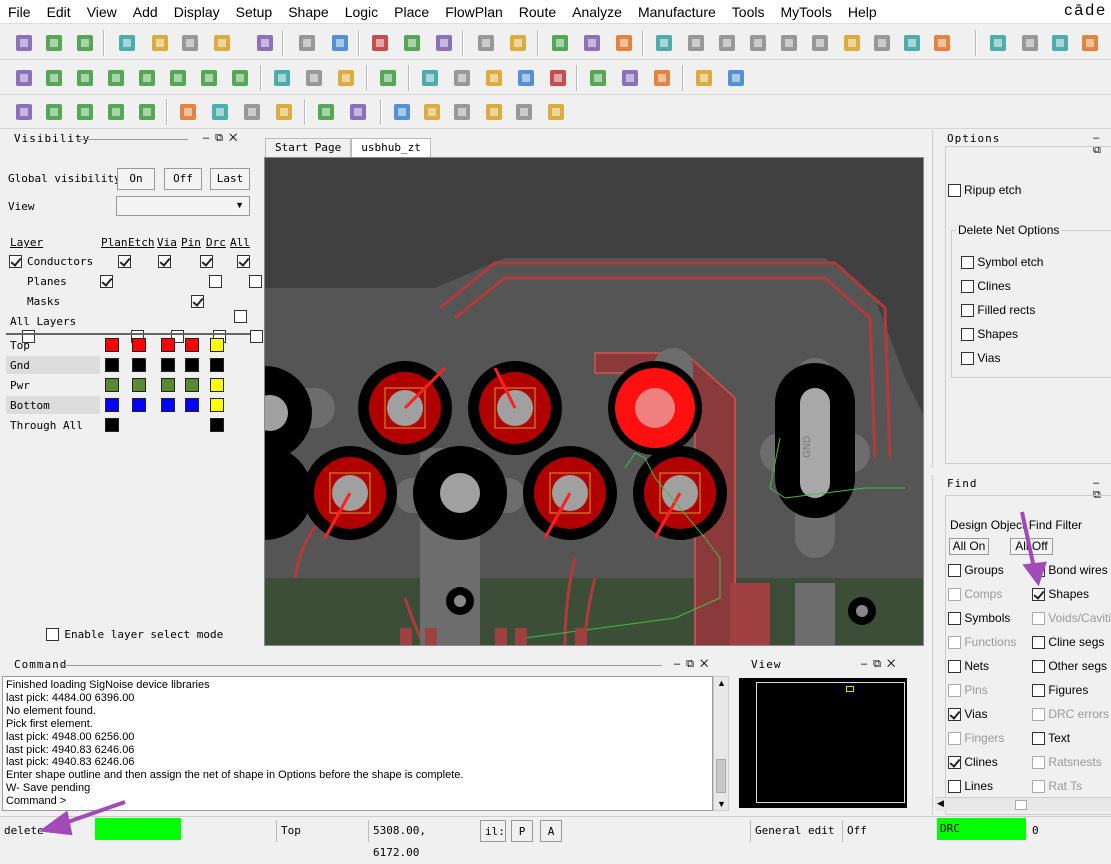 This screenshot has width=1111, height=864. Describe the element at coordinates (1068, 642) in the screenshot. I see `find-filter-cline-segs: Cline segs` at that location.